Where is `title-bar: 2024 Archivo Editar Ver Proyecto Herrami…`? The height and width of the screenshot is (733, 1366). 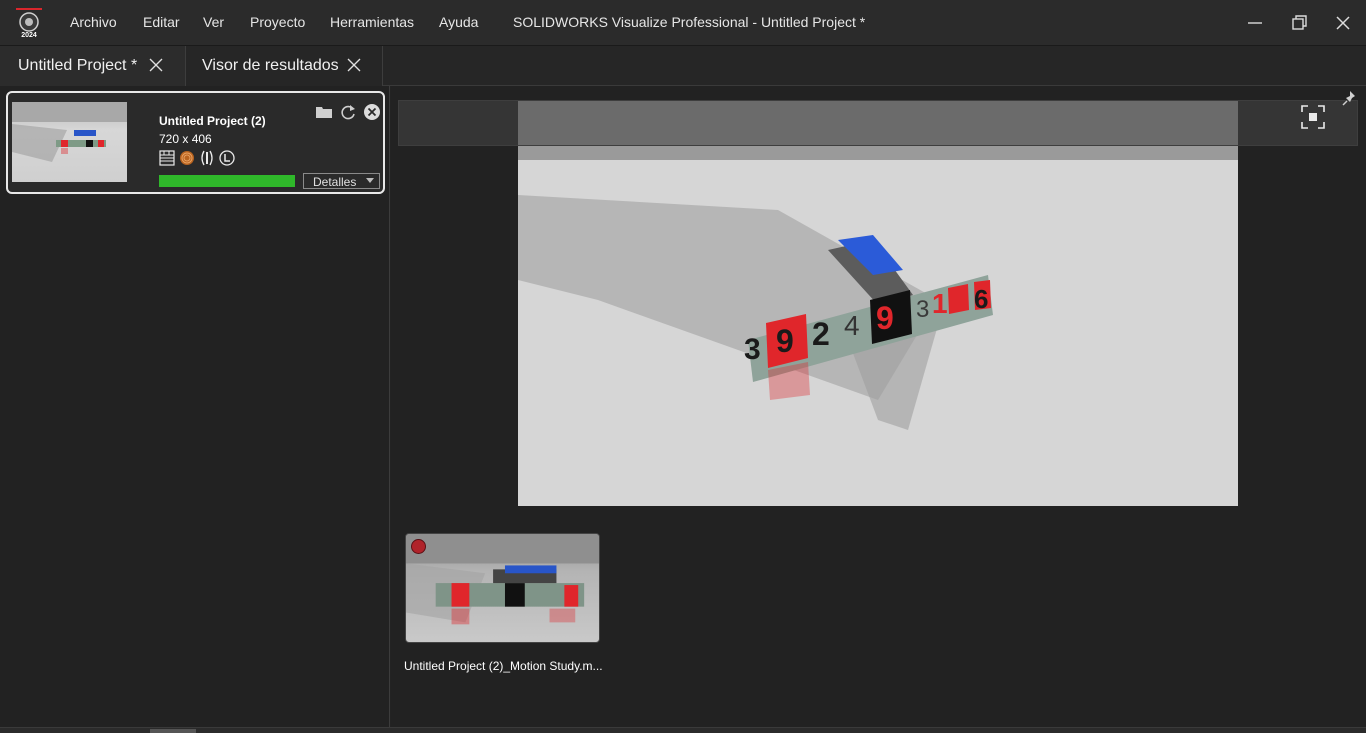 title-bar: 2024 Archivo Editar Ver Proyecto Herrami… is located at coordinates (683, 23).